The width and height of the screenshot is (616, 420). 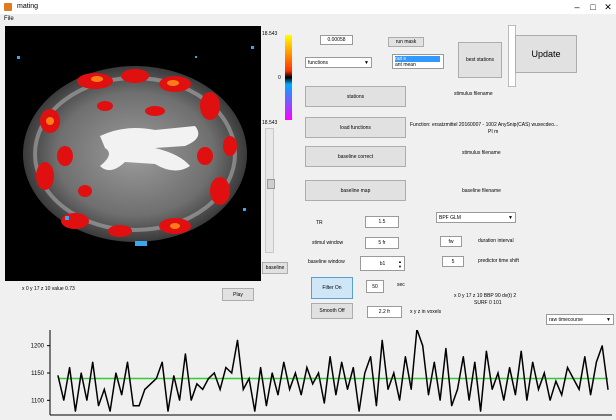 What do you see at coordinates (453, 261) in the screenshot?
I see `predictor-field: 5` at bounding box center [453, 261].